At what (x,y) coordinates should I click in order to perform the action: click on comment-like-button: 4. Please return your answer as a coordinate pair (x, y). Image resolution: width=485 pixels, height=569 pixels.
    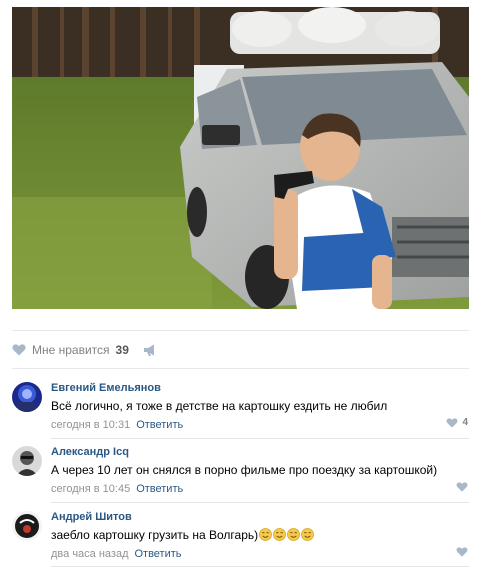
    Looking at the image, I should click on (457, 422).